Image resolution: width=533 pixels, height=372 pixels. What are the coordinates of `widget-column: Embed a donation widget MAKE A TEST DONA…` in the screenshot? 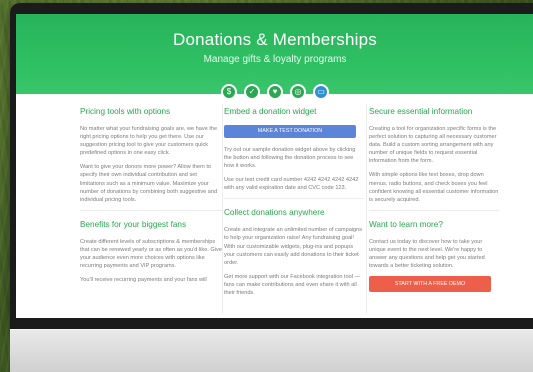 It's located at (294, 204).